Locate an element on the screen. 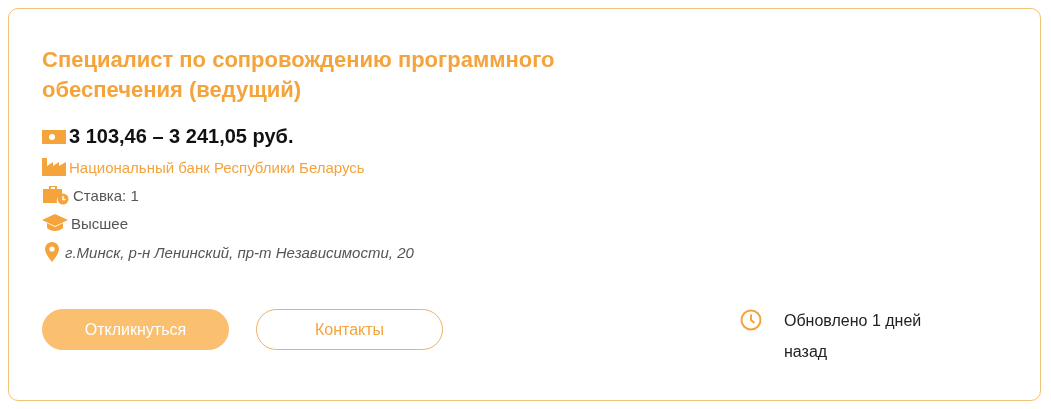 Image resolution: width=1051 pixels, height=409 pixels. respond-button: Откликнуться is located at coordinates (135, 329).